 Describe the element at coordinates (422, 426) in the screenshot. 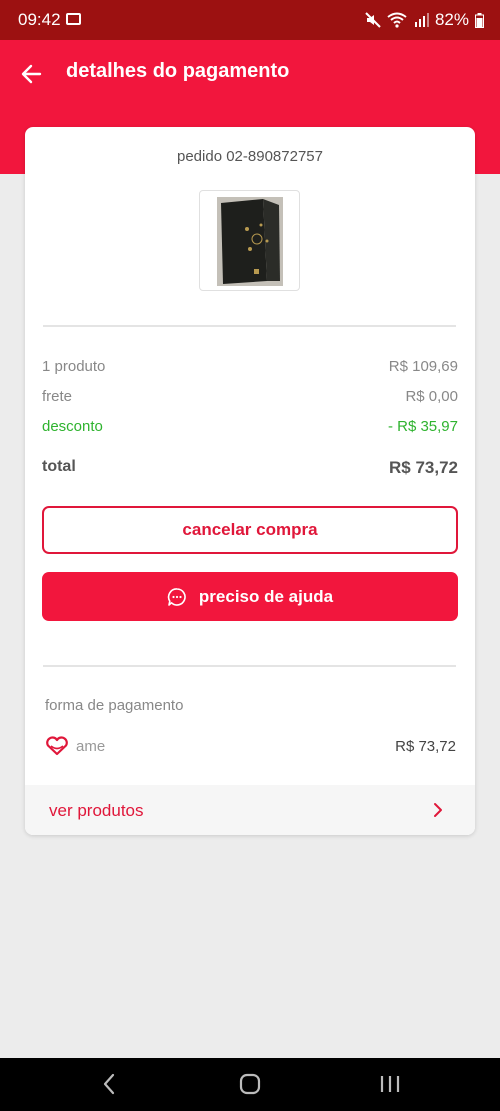

I see `discount-value: - R$ 35,97` at that location.